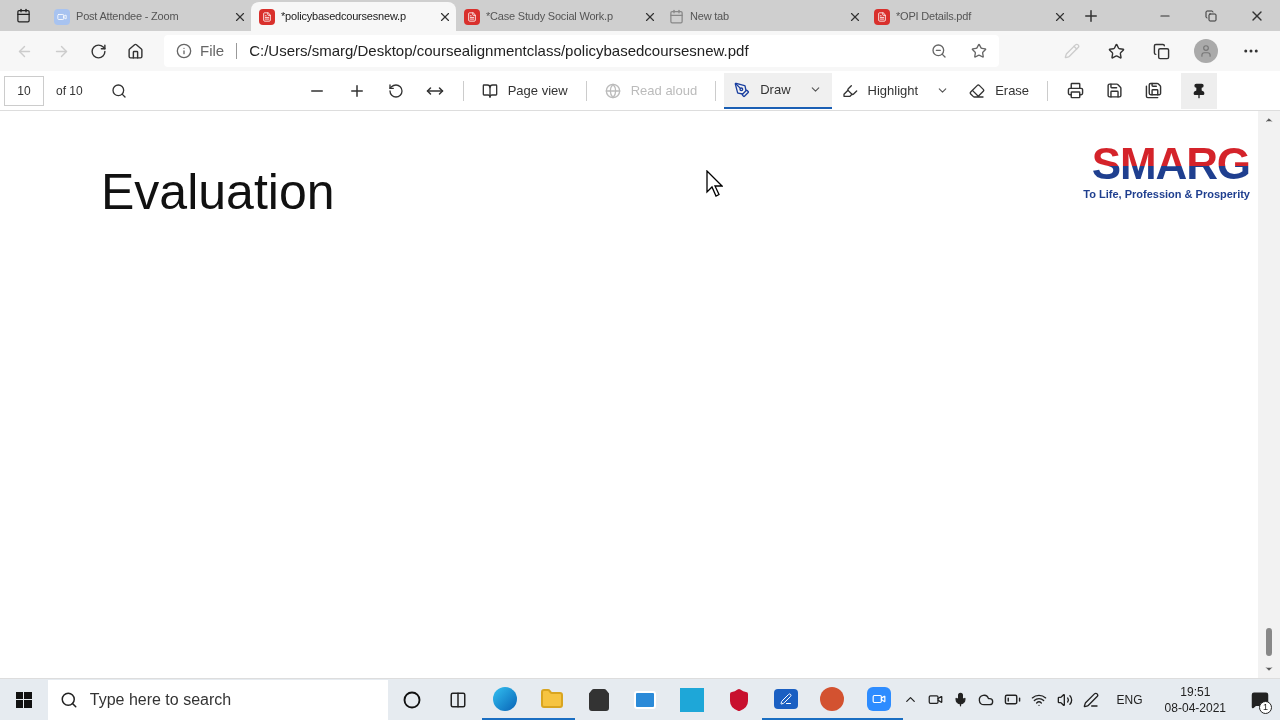 The height and width of the screenshot is (720, 1280). I want to click on search-placeholder: Type here to search, so click(160, 699).